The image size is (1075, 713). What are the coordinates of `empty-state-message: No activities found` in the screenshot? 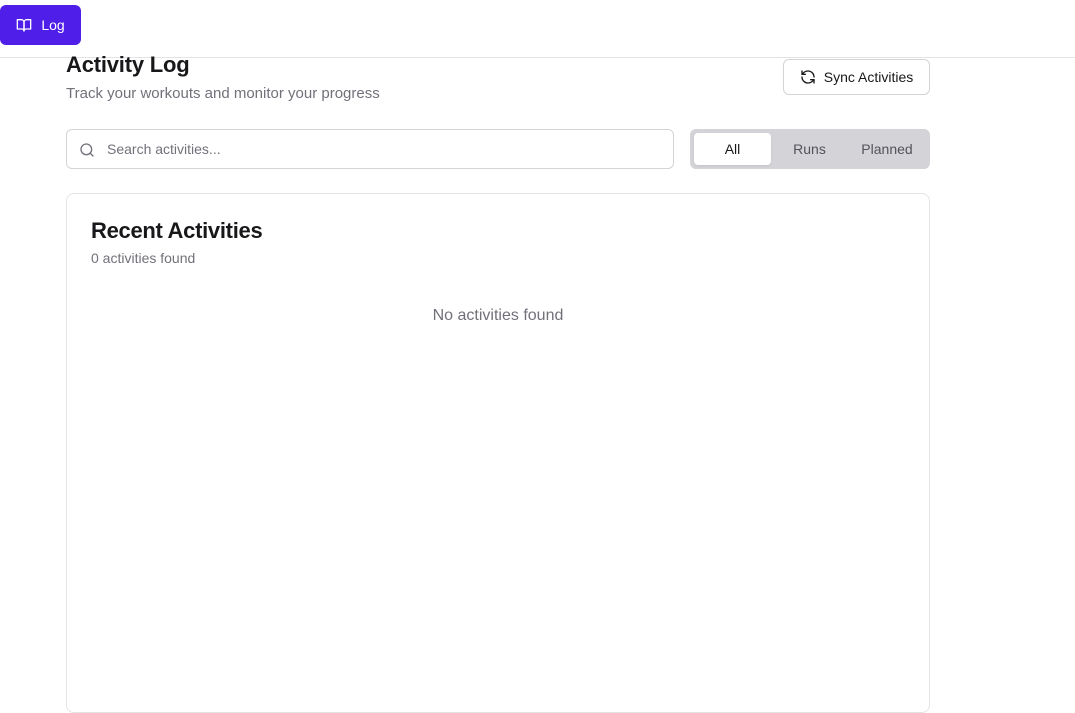 It's located at (498, 315).